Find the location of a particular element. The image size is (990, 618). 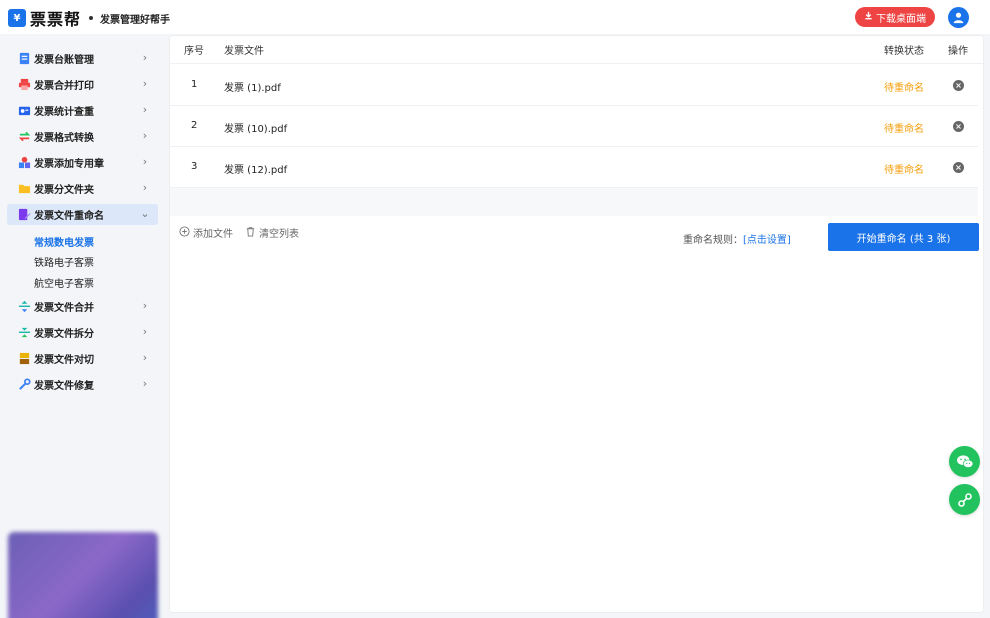

sub-item-regular-invoice: 常规数电发票 is located at coordinates (64, 241).